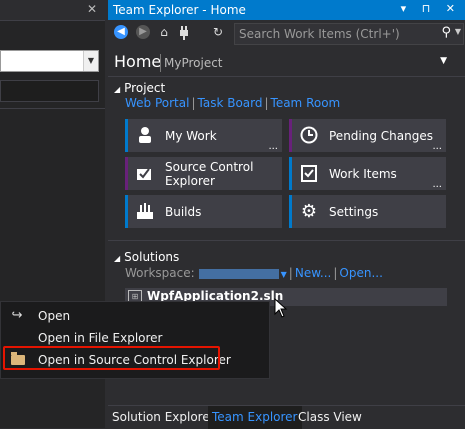  I want to click on tile-settings: ⚙ Settings, so click(367, 211).